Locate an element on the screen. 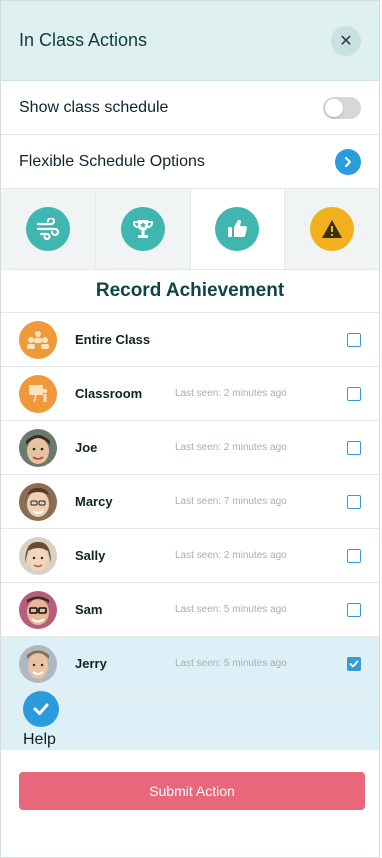 Image resolution: width=382 pixels, height=858 pixels. tab-warning is located at coordinates (332, 229).